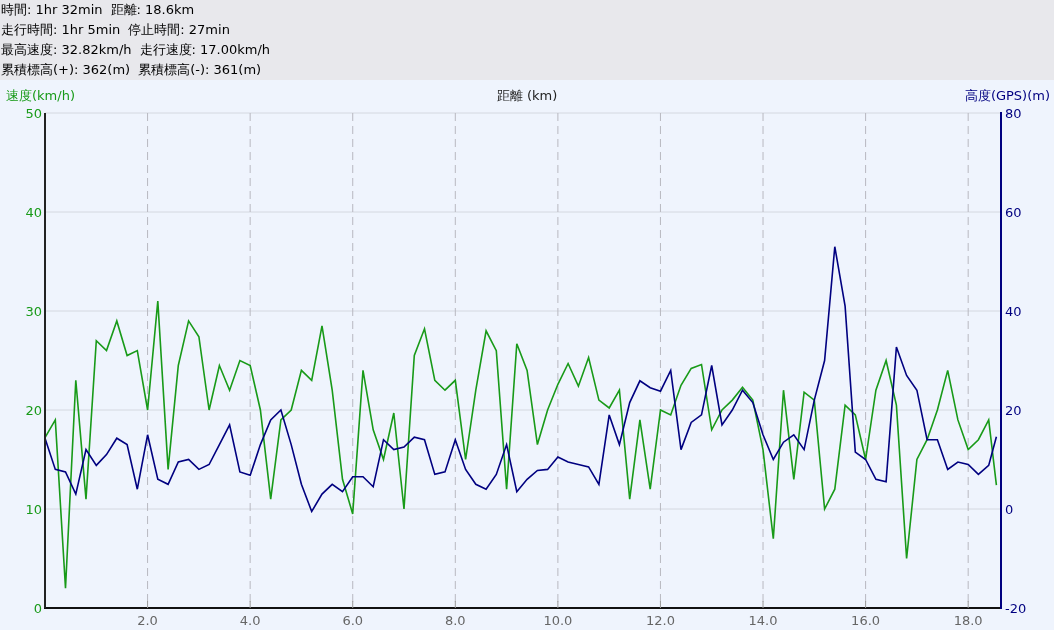 The width and height of the screenshot is (1054, 630). I want to click on tick-label: 4.0, so click(250, 620).